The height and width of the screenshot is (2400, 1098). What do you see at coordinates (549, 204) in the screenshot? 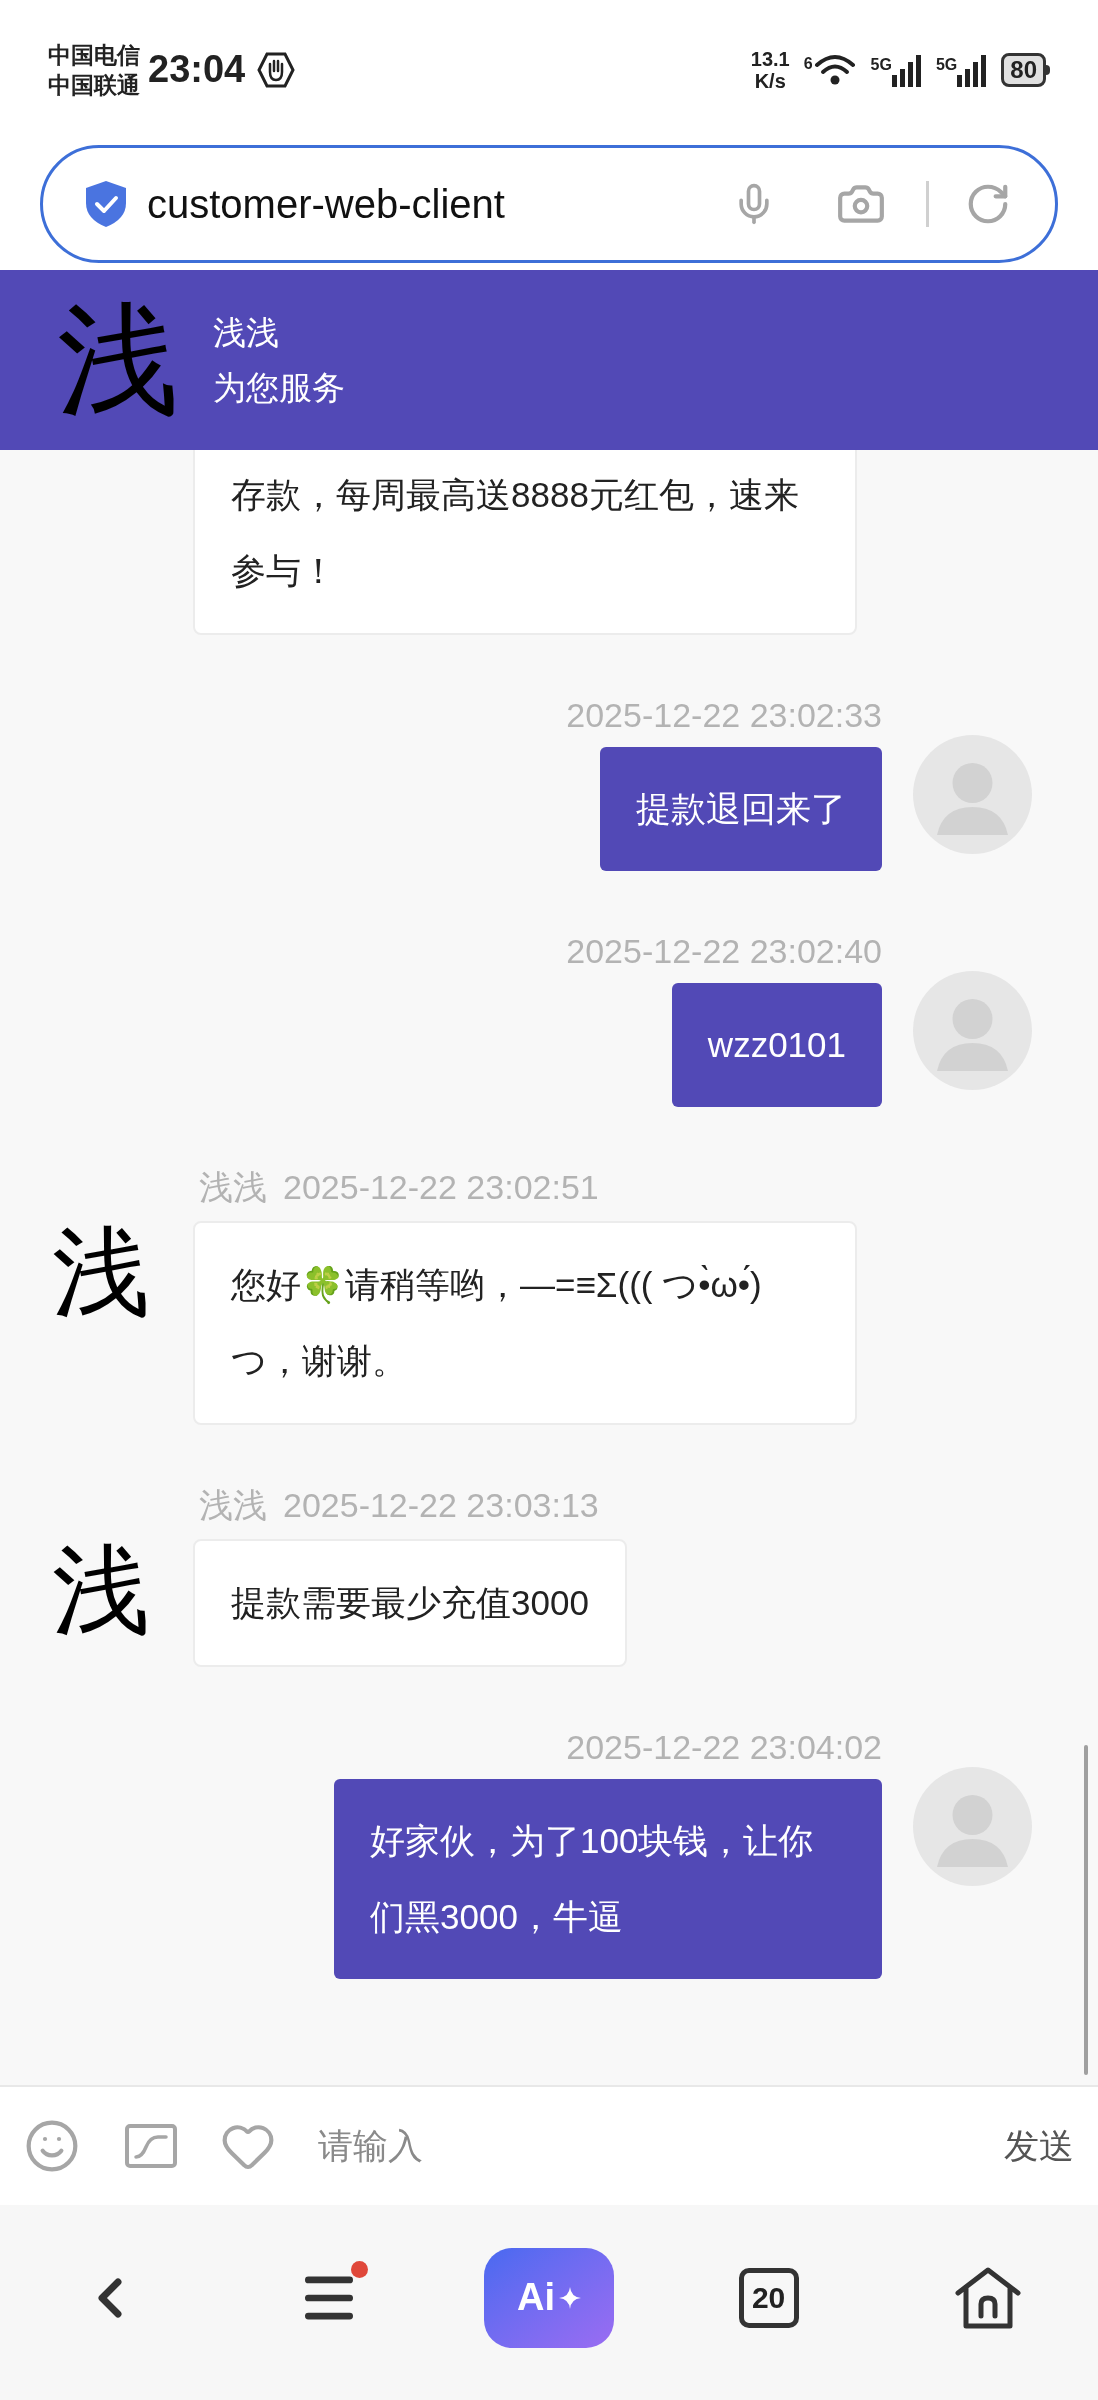
I see `address-bar: customer-web-client` at bounding box center [549, 204].